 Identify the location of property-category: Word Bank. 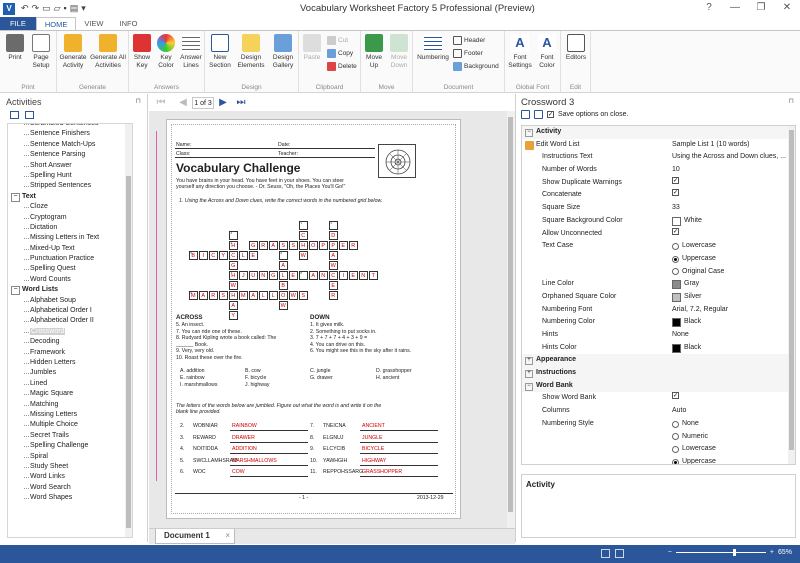
(658, 386).